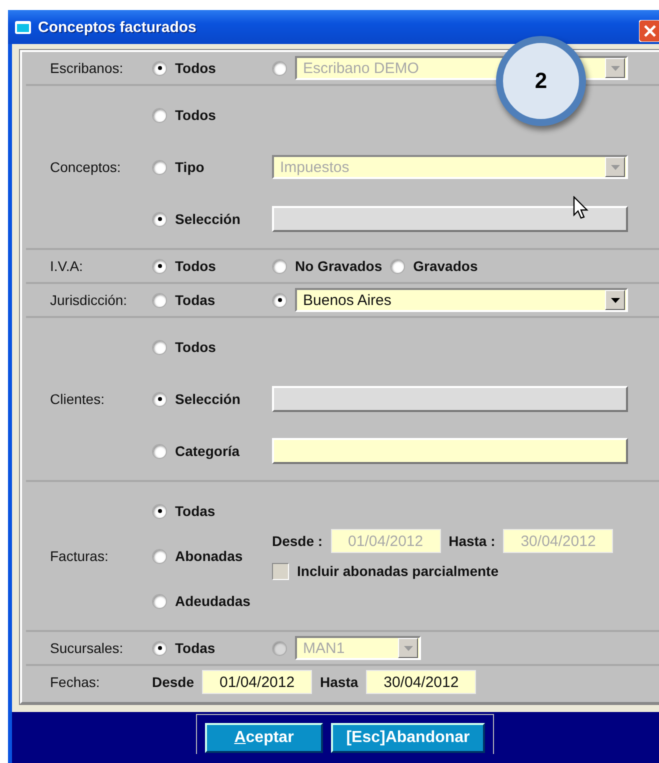  What do you see at coordinates (88, 300) in the screenshot?
I see `section-label: Jurisdicción:` at bounding box center [88, 300].